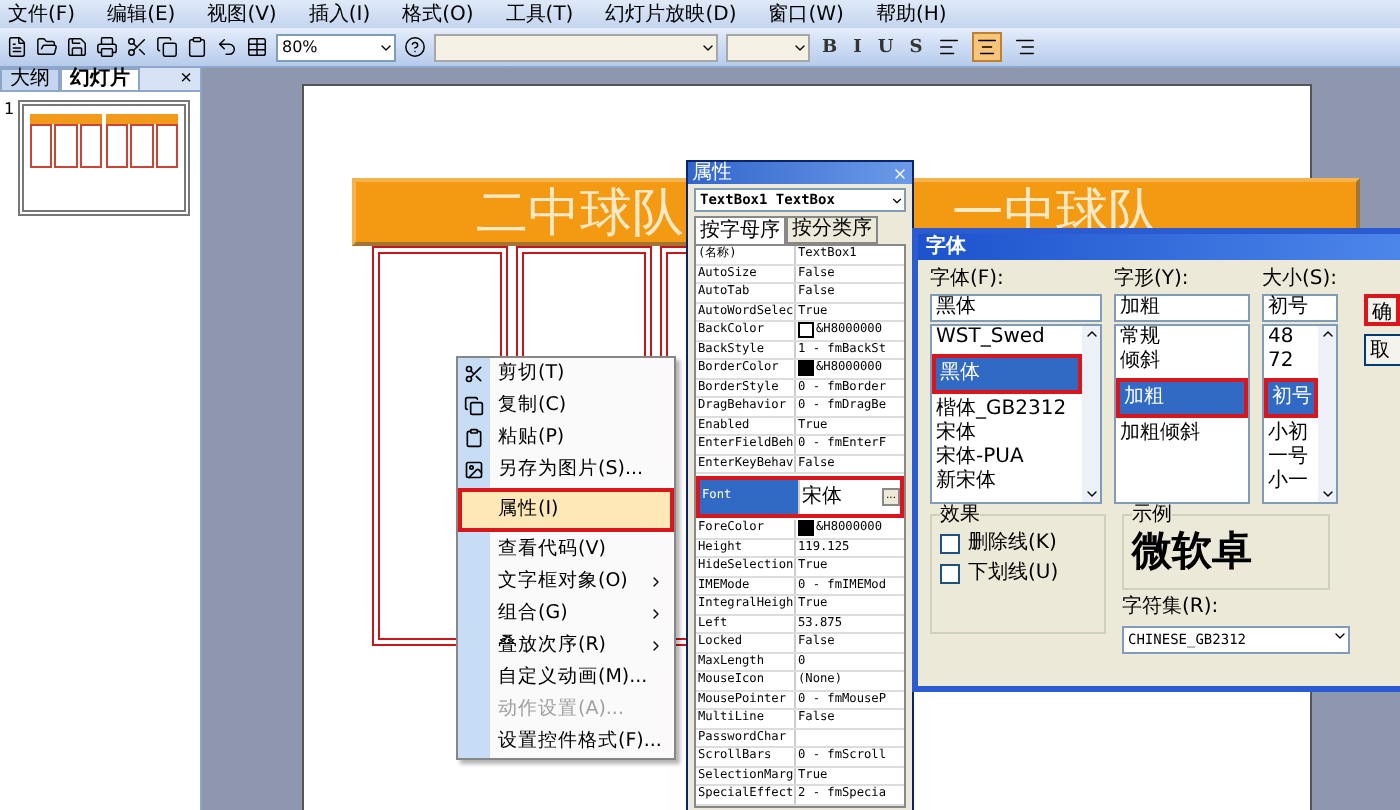 The height and width of the screenshot is (810, 1400). I want to click on menu-item: 窗口(W), so click(806, 14).